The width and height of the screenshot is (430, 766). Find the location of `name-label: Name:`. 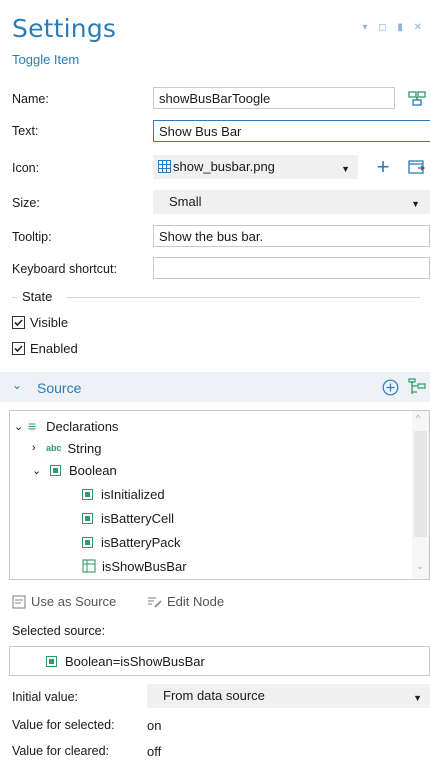

name-label: Name: is located at coordinates (30, 99).